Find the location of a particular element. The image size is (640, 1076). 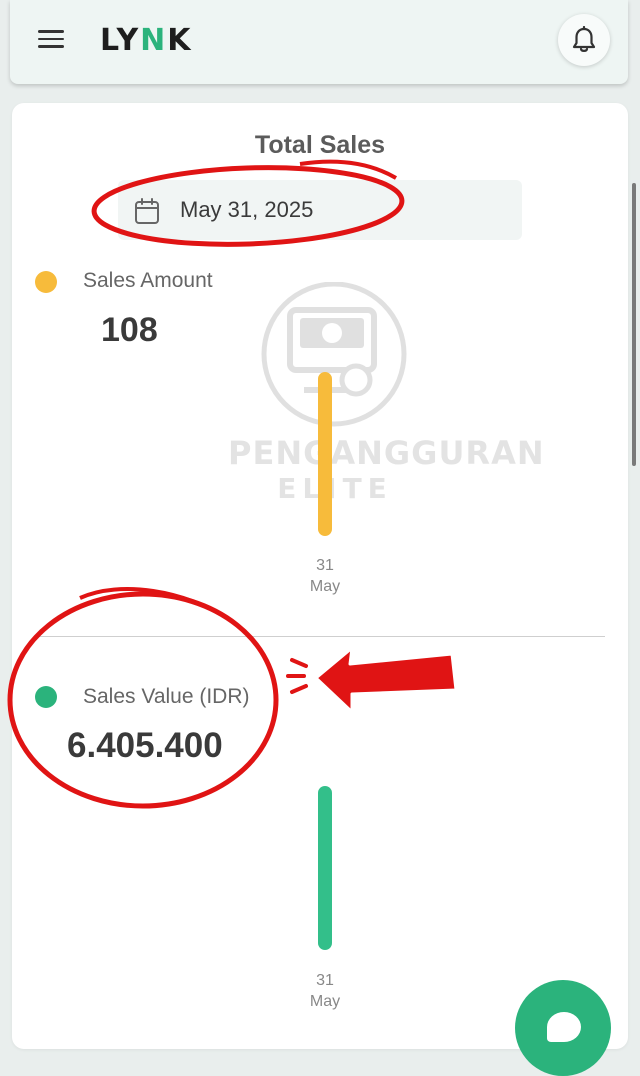

sales-value-legend-dot is located at coordinates (46, 697).